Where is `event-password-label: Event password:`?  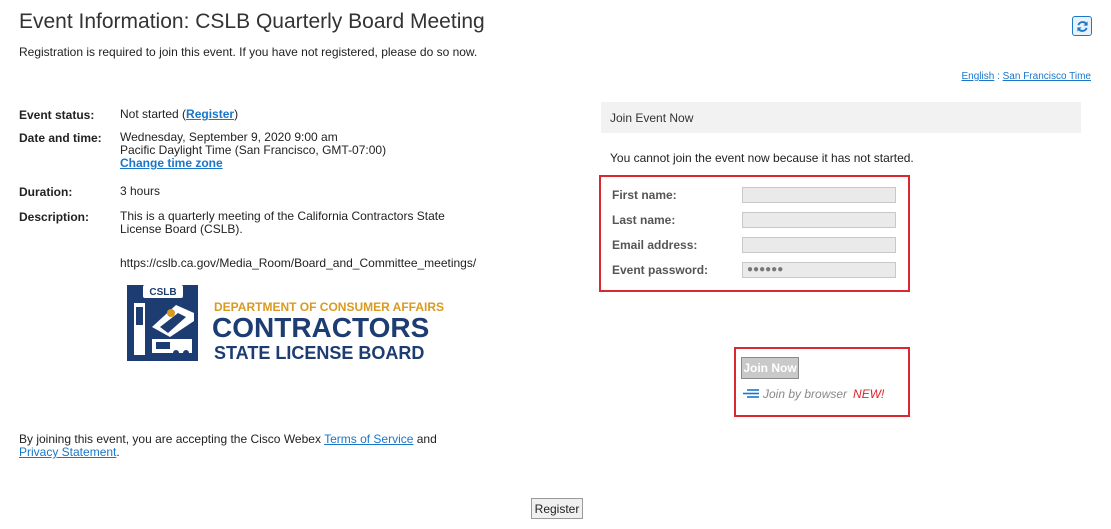 event-password-label: Event password: is located at coordinates (660, 270).